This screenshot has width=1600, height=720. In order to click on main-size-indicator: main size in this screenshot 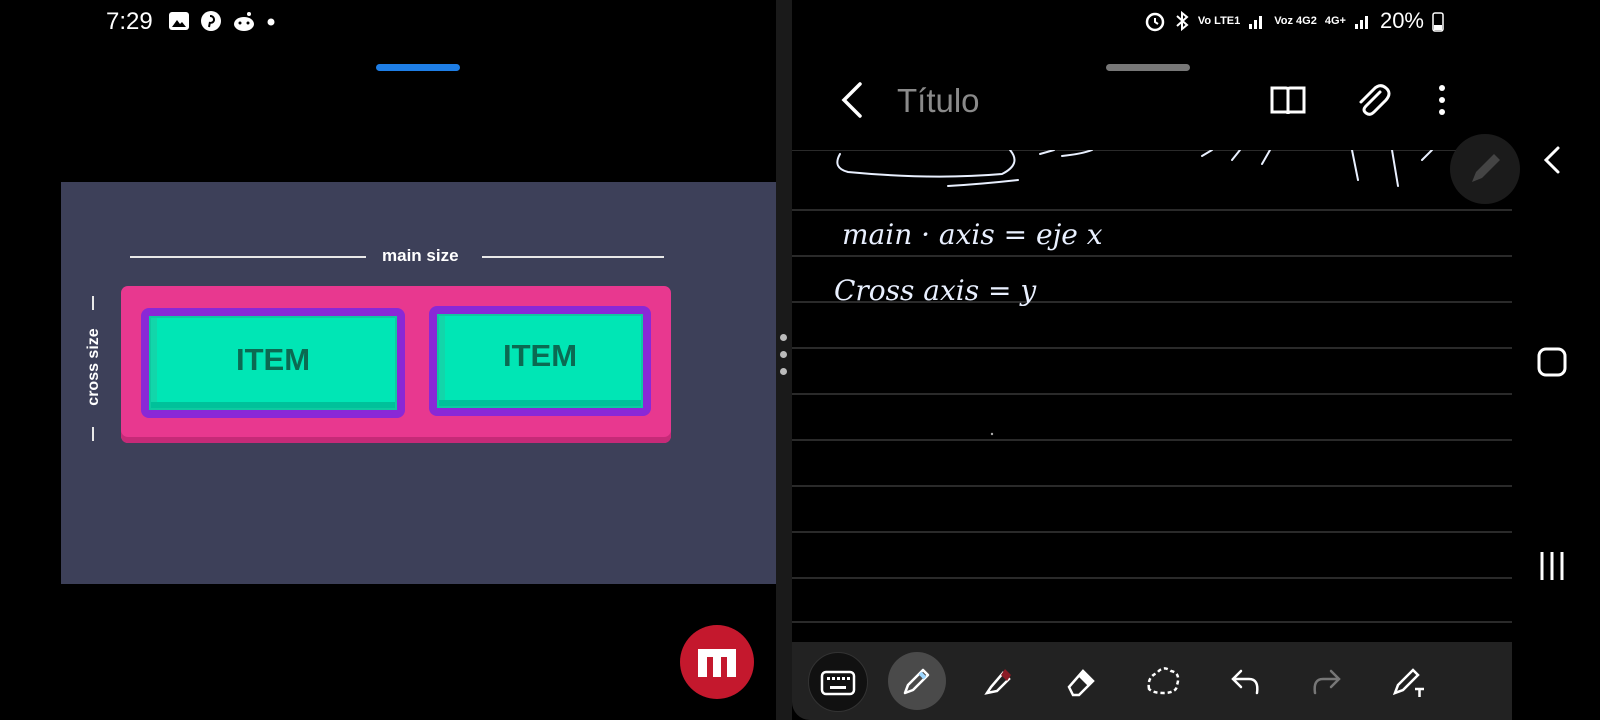, I will do `click(397, 253)`.